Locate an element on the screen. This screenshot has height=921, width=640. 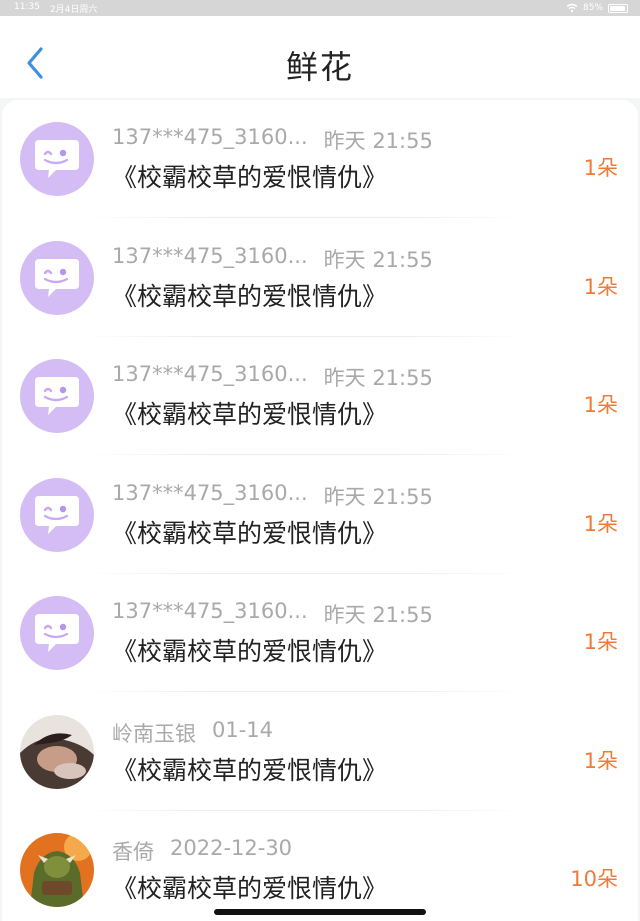
timestamp: 01-14 is located at coordinates (243, 729).